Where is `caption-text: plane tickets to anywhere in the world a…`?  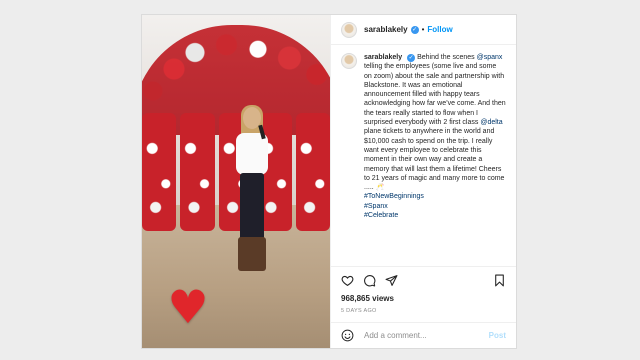
caption-text: plane tickets to anywhere in the world a… is located at coordinates (434, 160).